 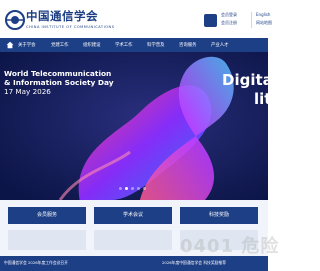 What do you see at coordinates (62, 16) in the screenshot?
I see `logo-title: 中国通信学会` at bounding box center [62, 16].